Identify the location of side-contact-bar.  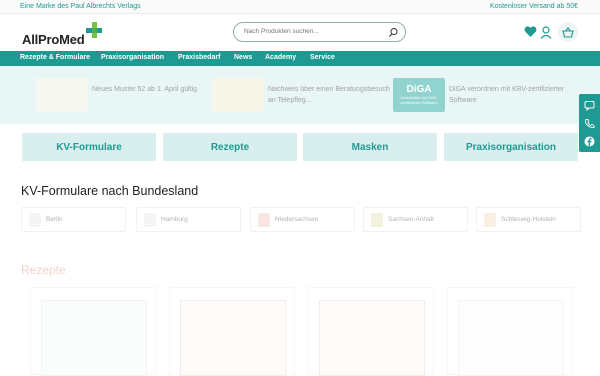
(589, 123).